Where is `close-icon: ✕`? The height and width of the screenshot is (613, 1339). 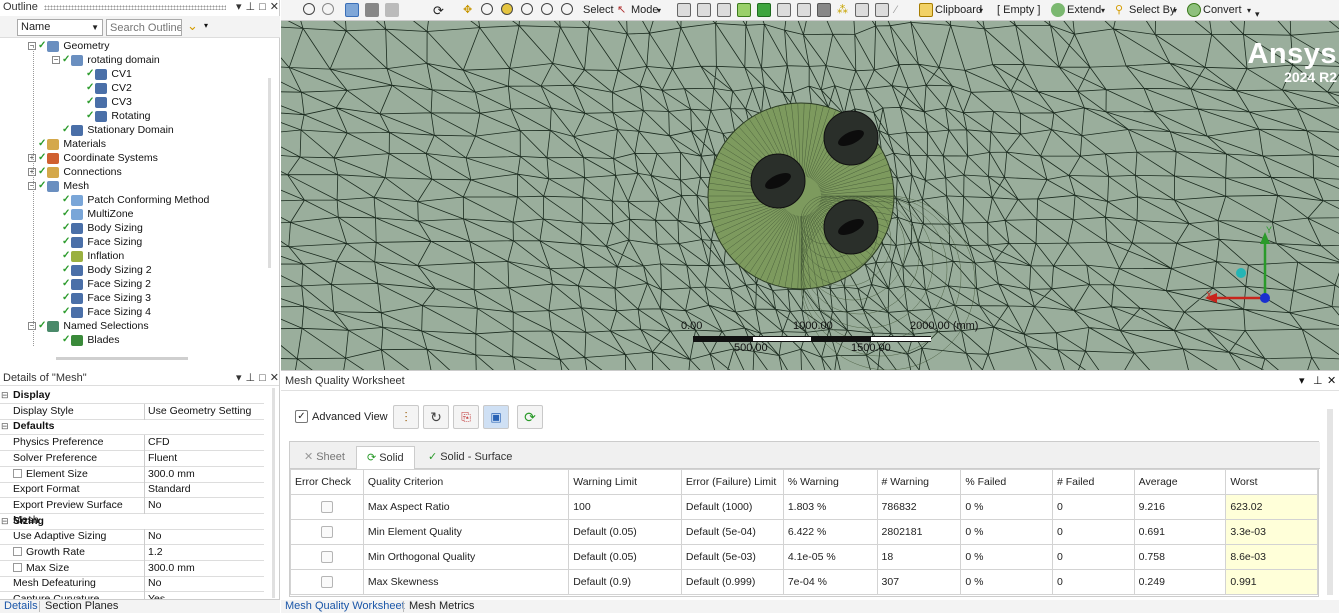
close-icon: ✕ is located at coordinates (1331, 380).